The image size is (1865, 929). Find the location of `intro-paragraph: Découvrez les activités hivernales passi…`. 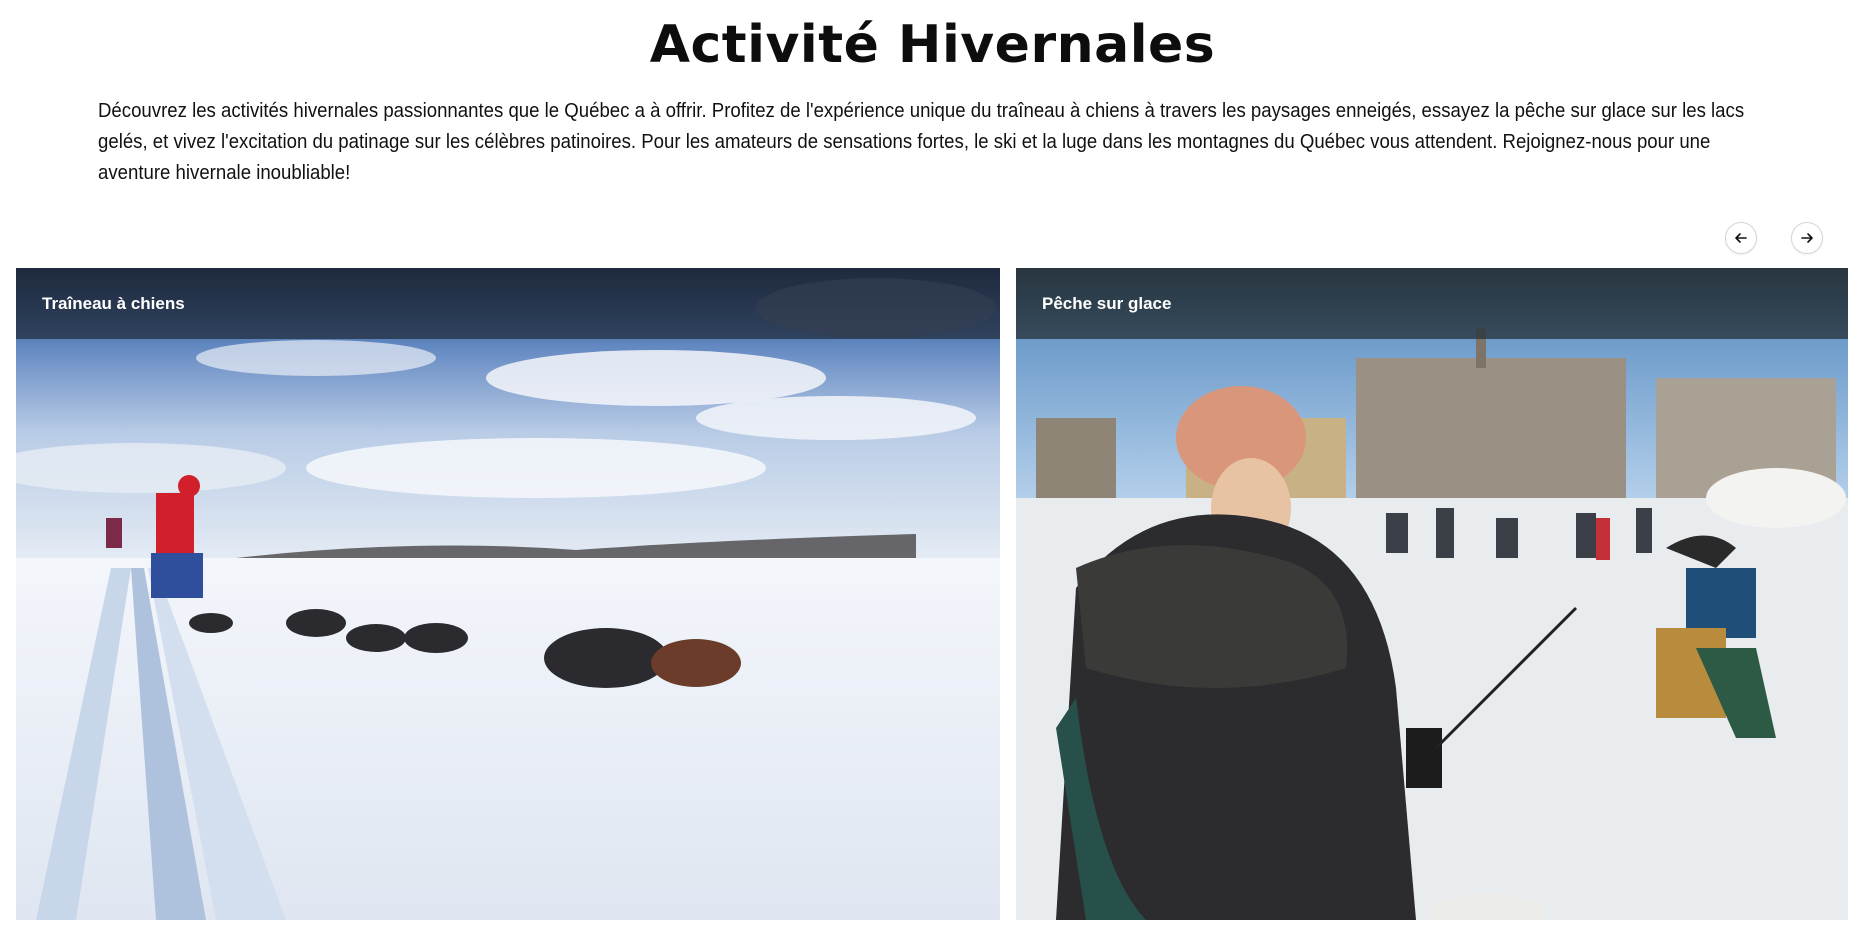

intro-paragraph: Découvrez les activités hivernales passi… is located at coordinates (921, 142).